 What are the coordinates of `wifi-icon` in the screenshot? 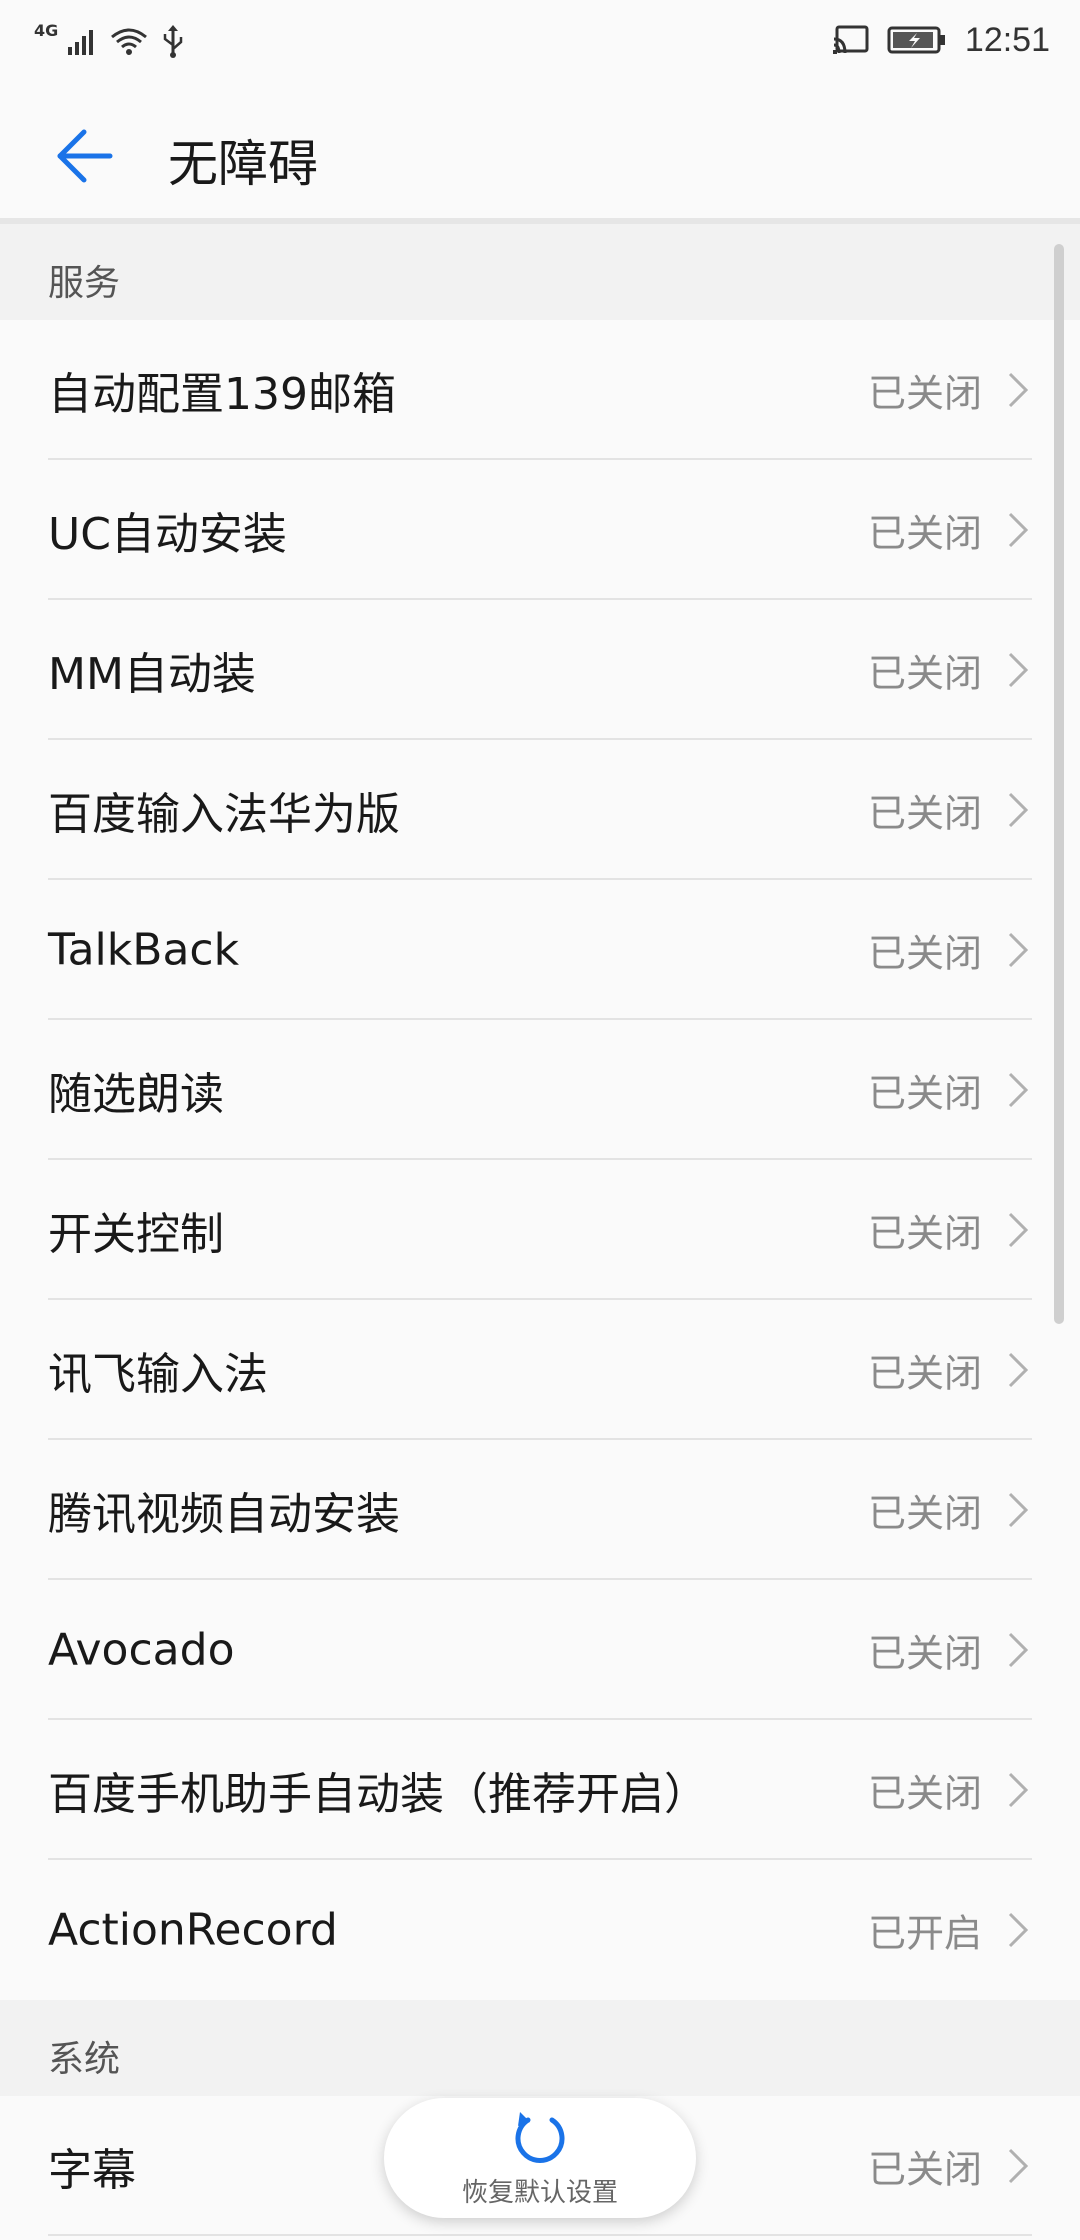 It's located at (129, 41).